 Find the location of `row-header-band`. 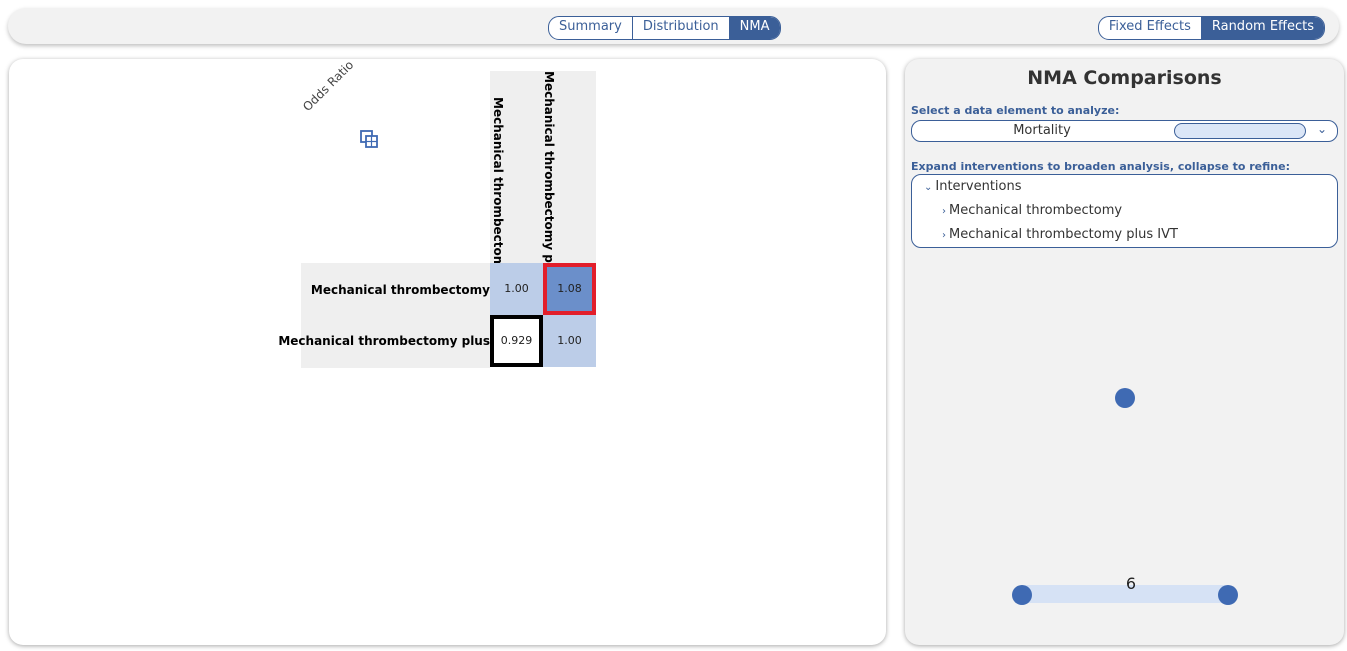

row-header-band is located at coordinates (395, 315).